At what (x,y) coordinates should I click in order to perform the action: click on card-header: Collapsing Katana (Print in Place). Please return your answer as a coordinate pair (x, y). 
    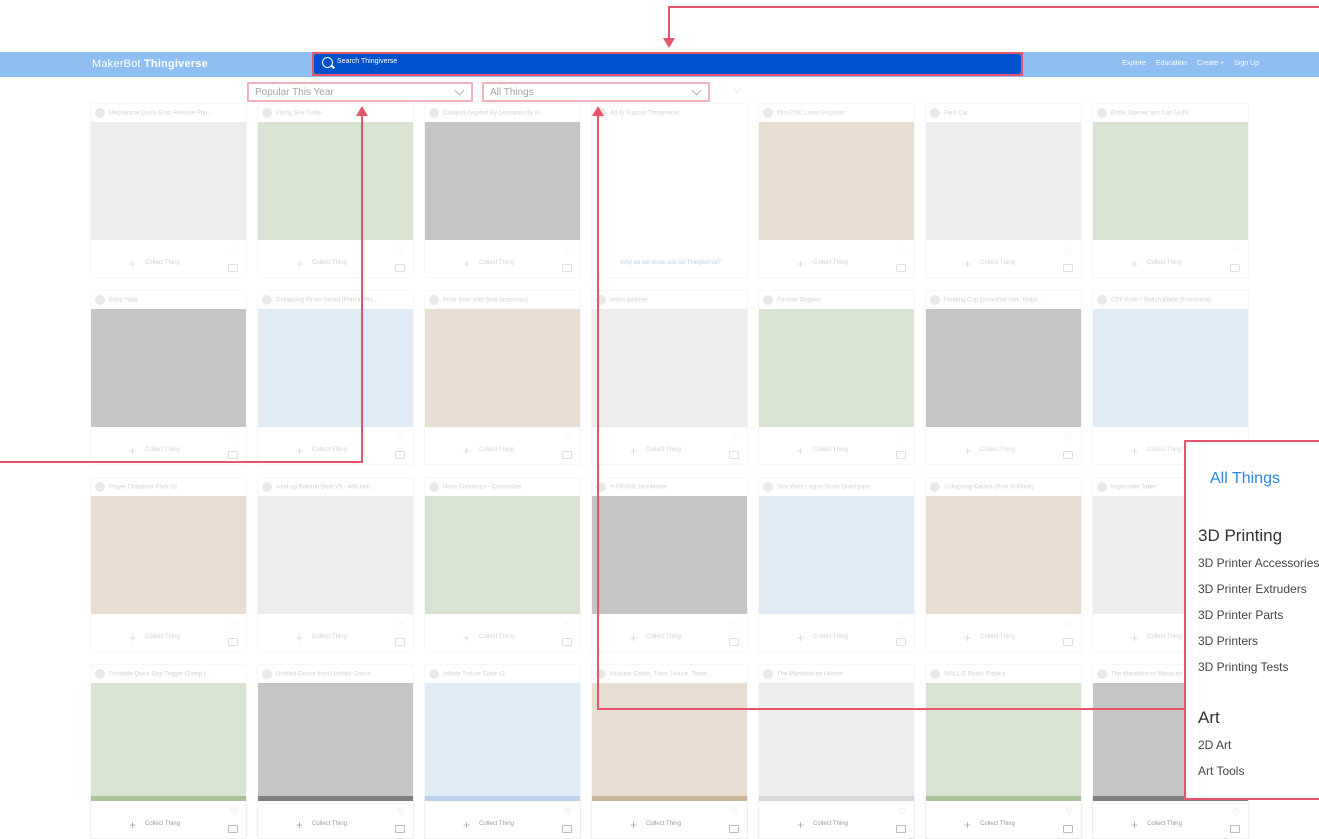
    Looking at the image, I should click on (1003, 488).